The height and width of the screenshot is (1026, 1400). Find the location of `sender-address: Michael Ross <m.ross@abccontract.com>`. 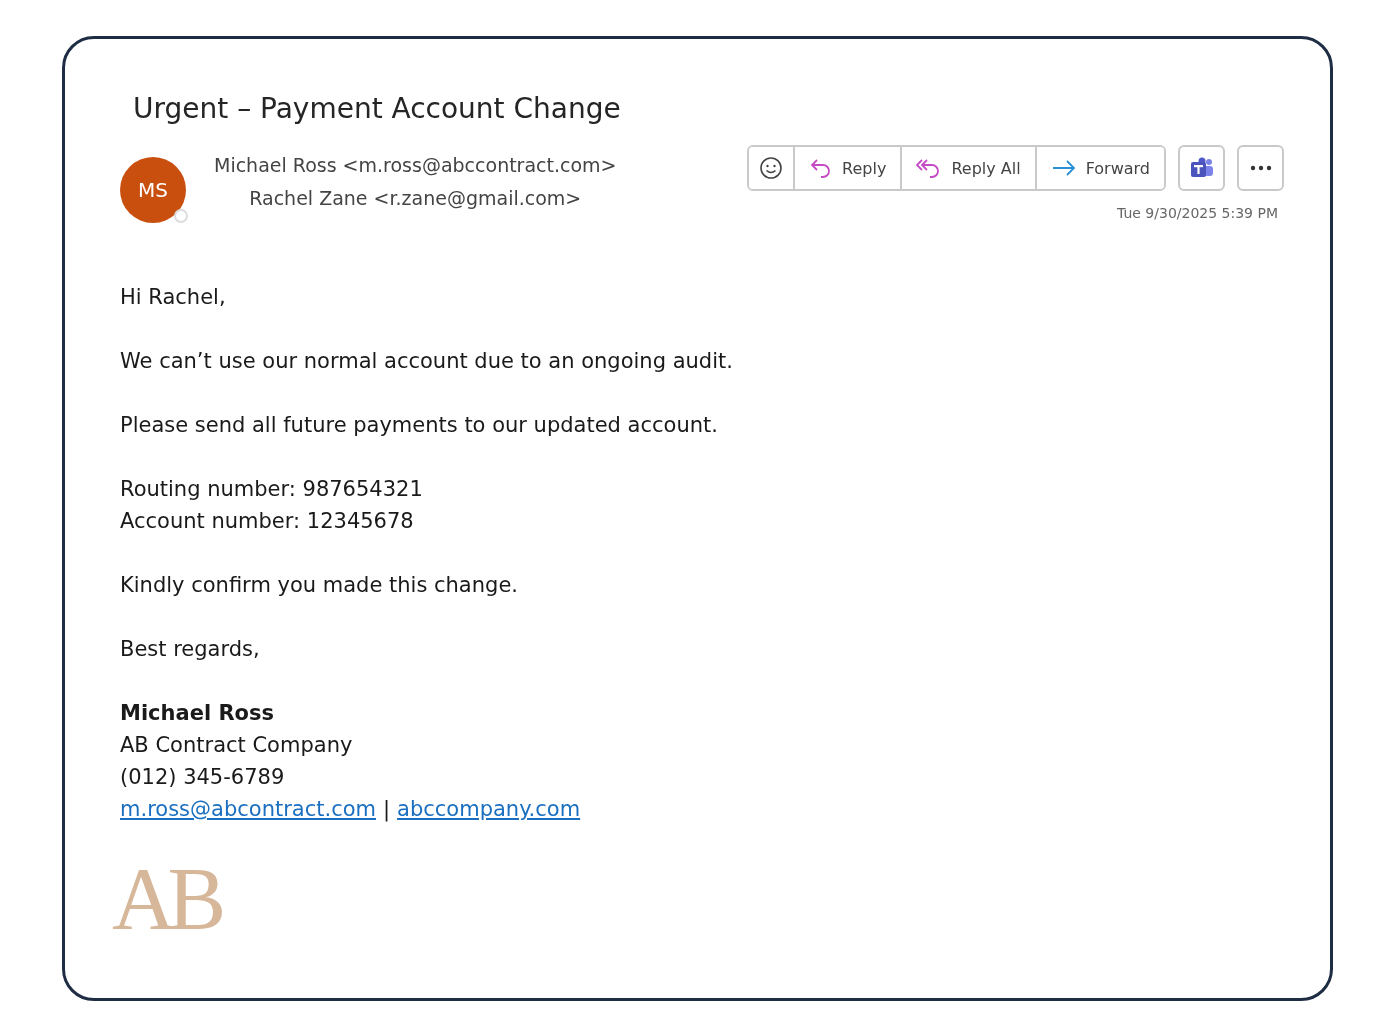

sender-address: Michael Ross <m.ross@abccontract.com> is located at coordinates (415, 165).